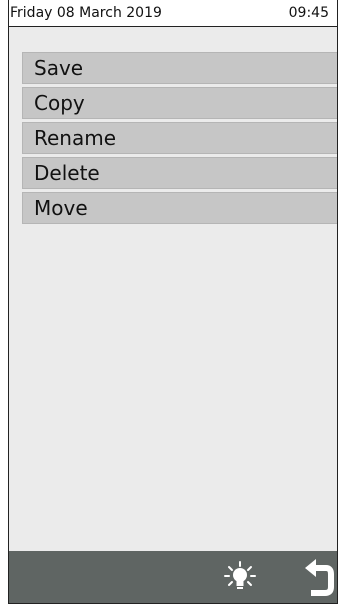  I want to click on back-button, so click(316, 577).